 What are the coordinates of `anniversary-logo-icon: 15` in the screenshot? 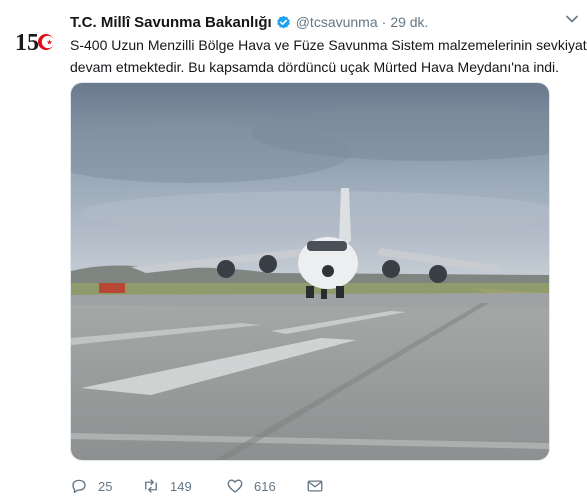 It's located at (35, 43).